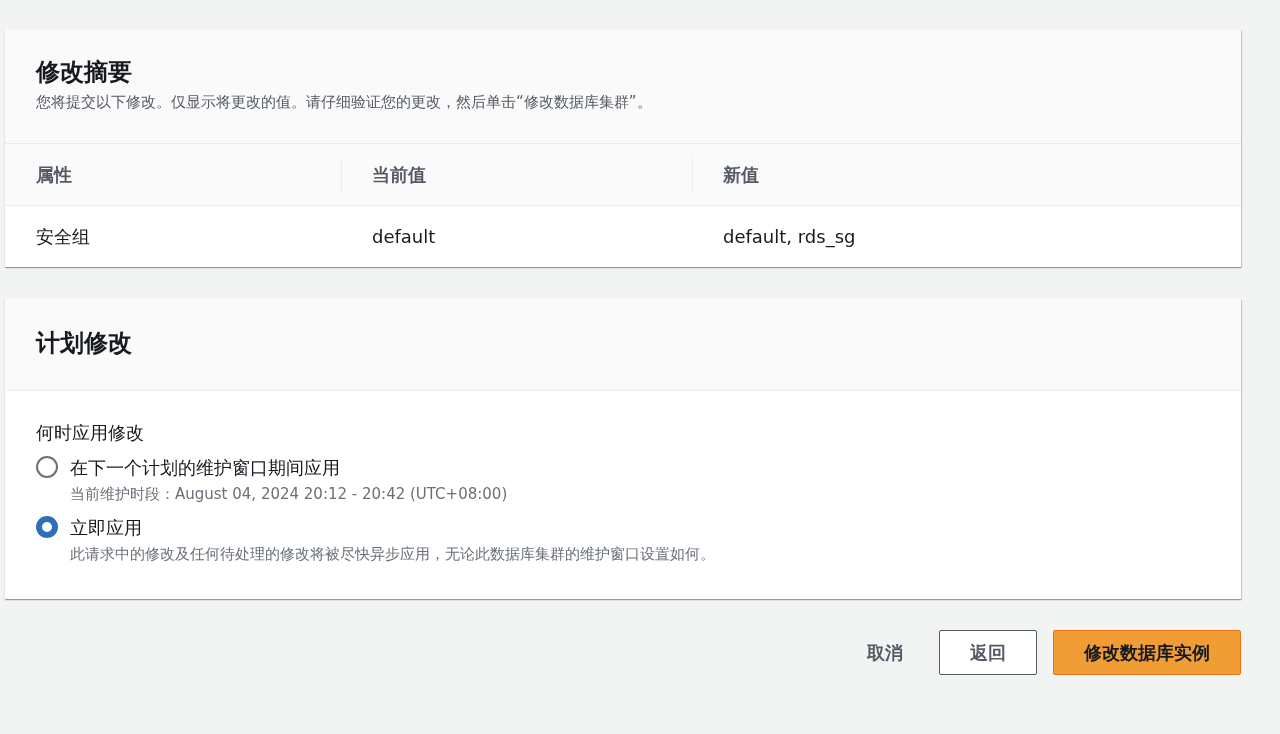 The height and width of the screenshot is (734, 1280). I want to click on back-button: 返回, so click(988, 653).